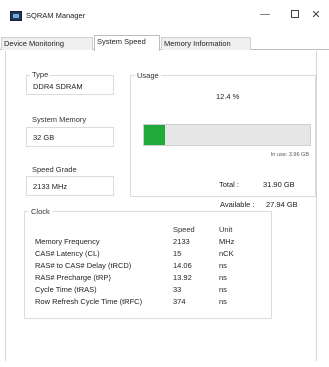  What do you see at coordinates (70, 186) in the screenshot?
I see `speed-grade-box: 2133 MHz` at bounding box center [70, 186].